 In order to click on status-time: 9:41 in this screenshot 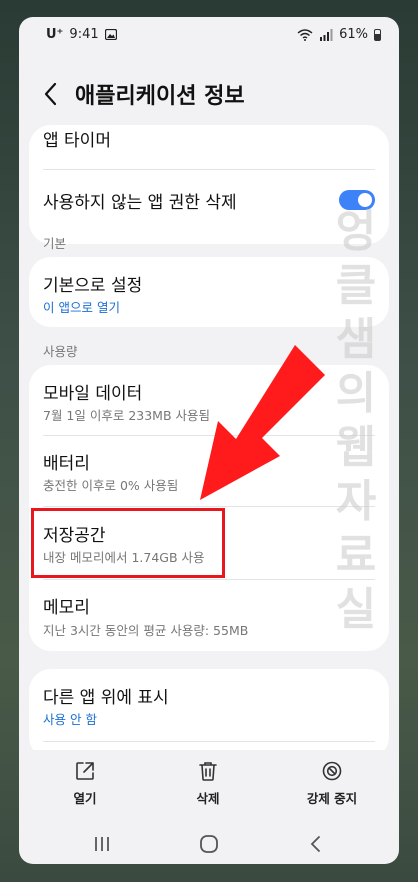, I will do `click(84, 34)`.